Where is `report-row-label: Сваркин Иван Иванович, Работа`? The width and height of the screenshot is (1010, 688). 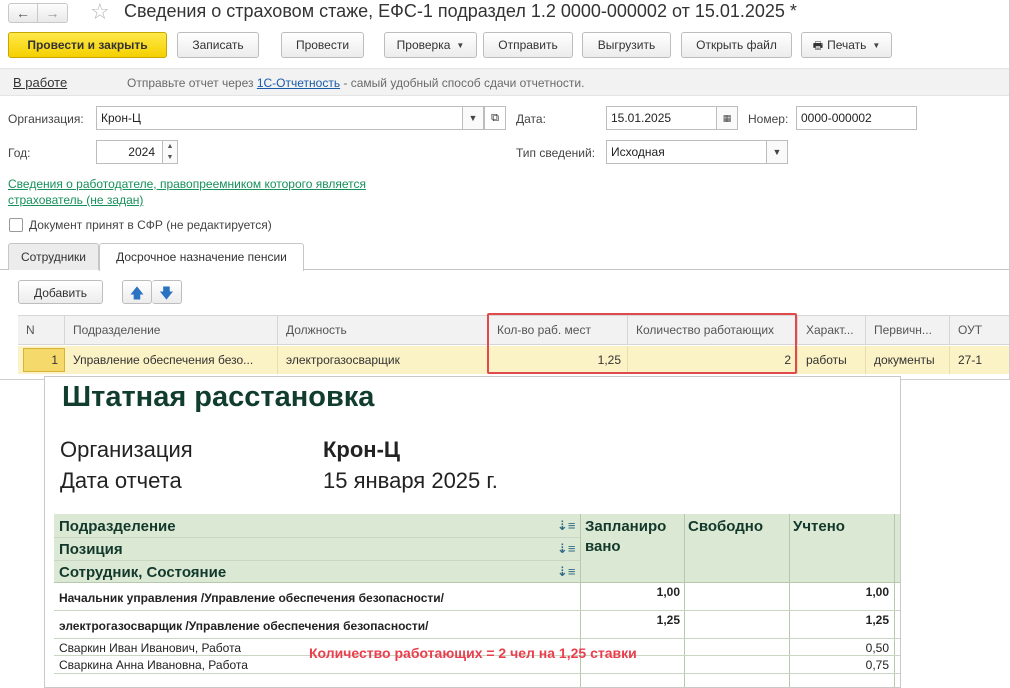
report-row-label: Сваркин Иван Иванович, Работа is located at coordinates (150, 648).